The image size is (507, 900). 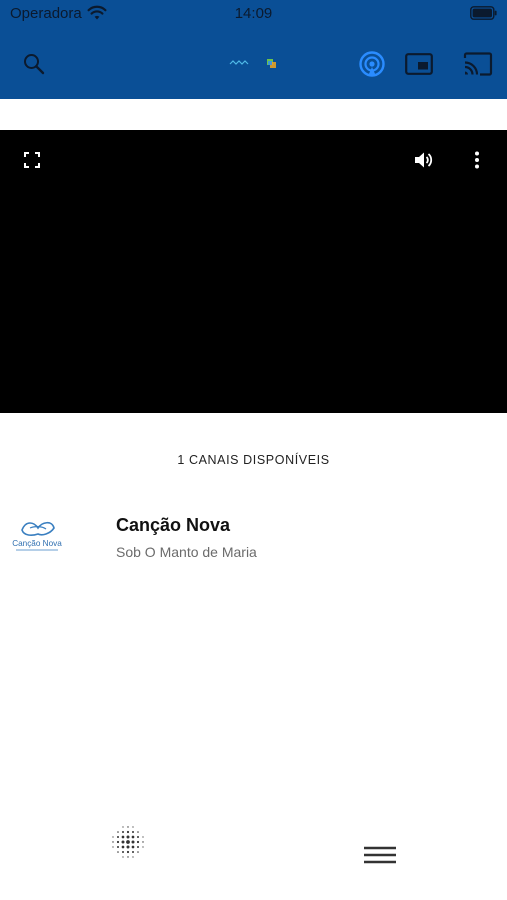 I want to click on volume-button, so click(x=424, y=160).